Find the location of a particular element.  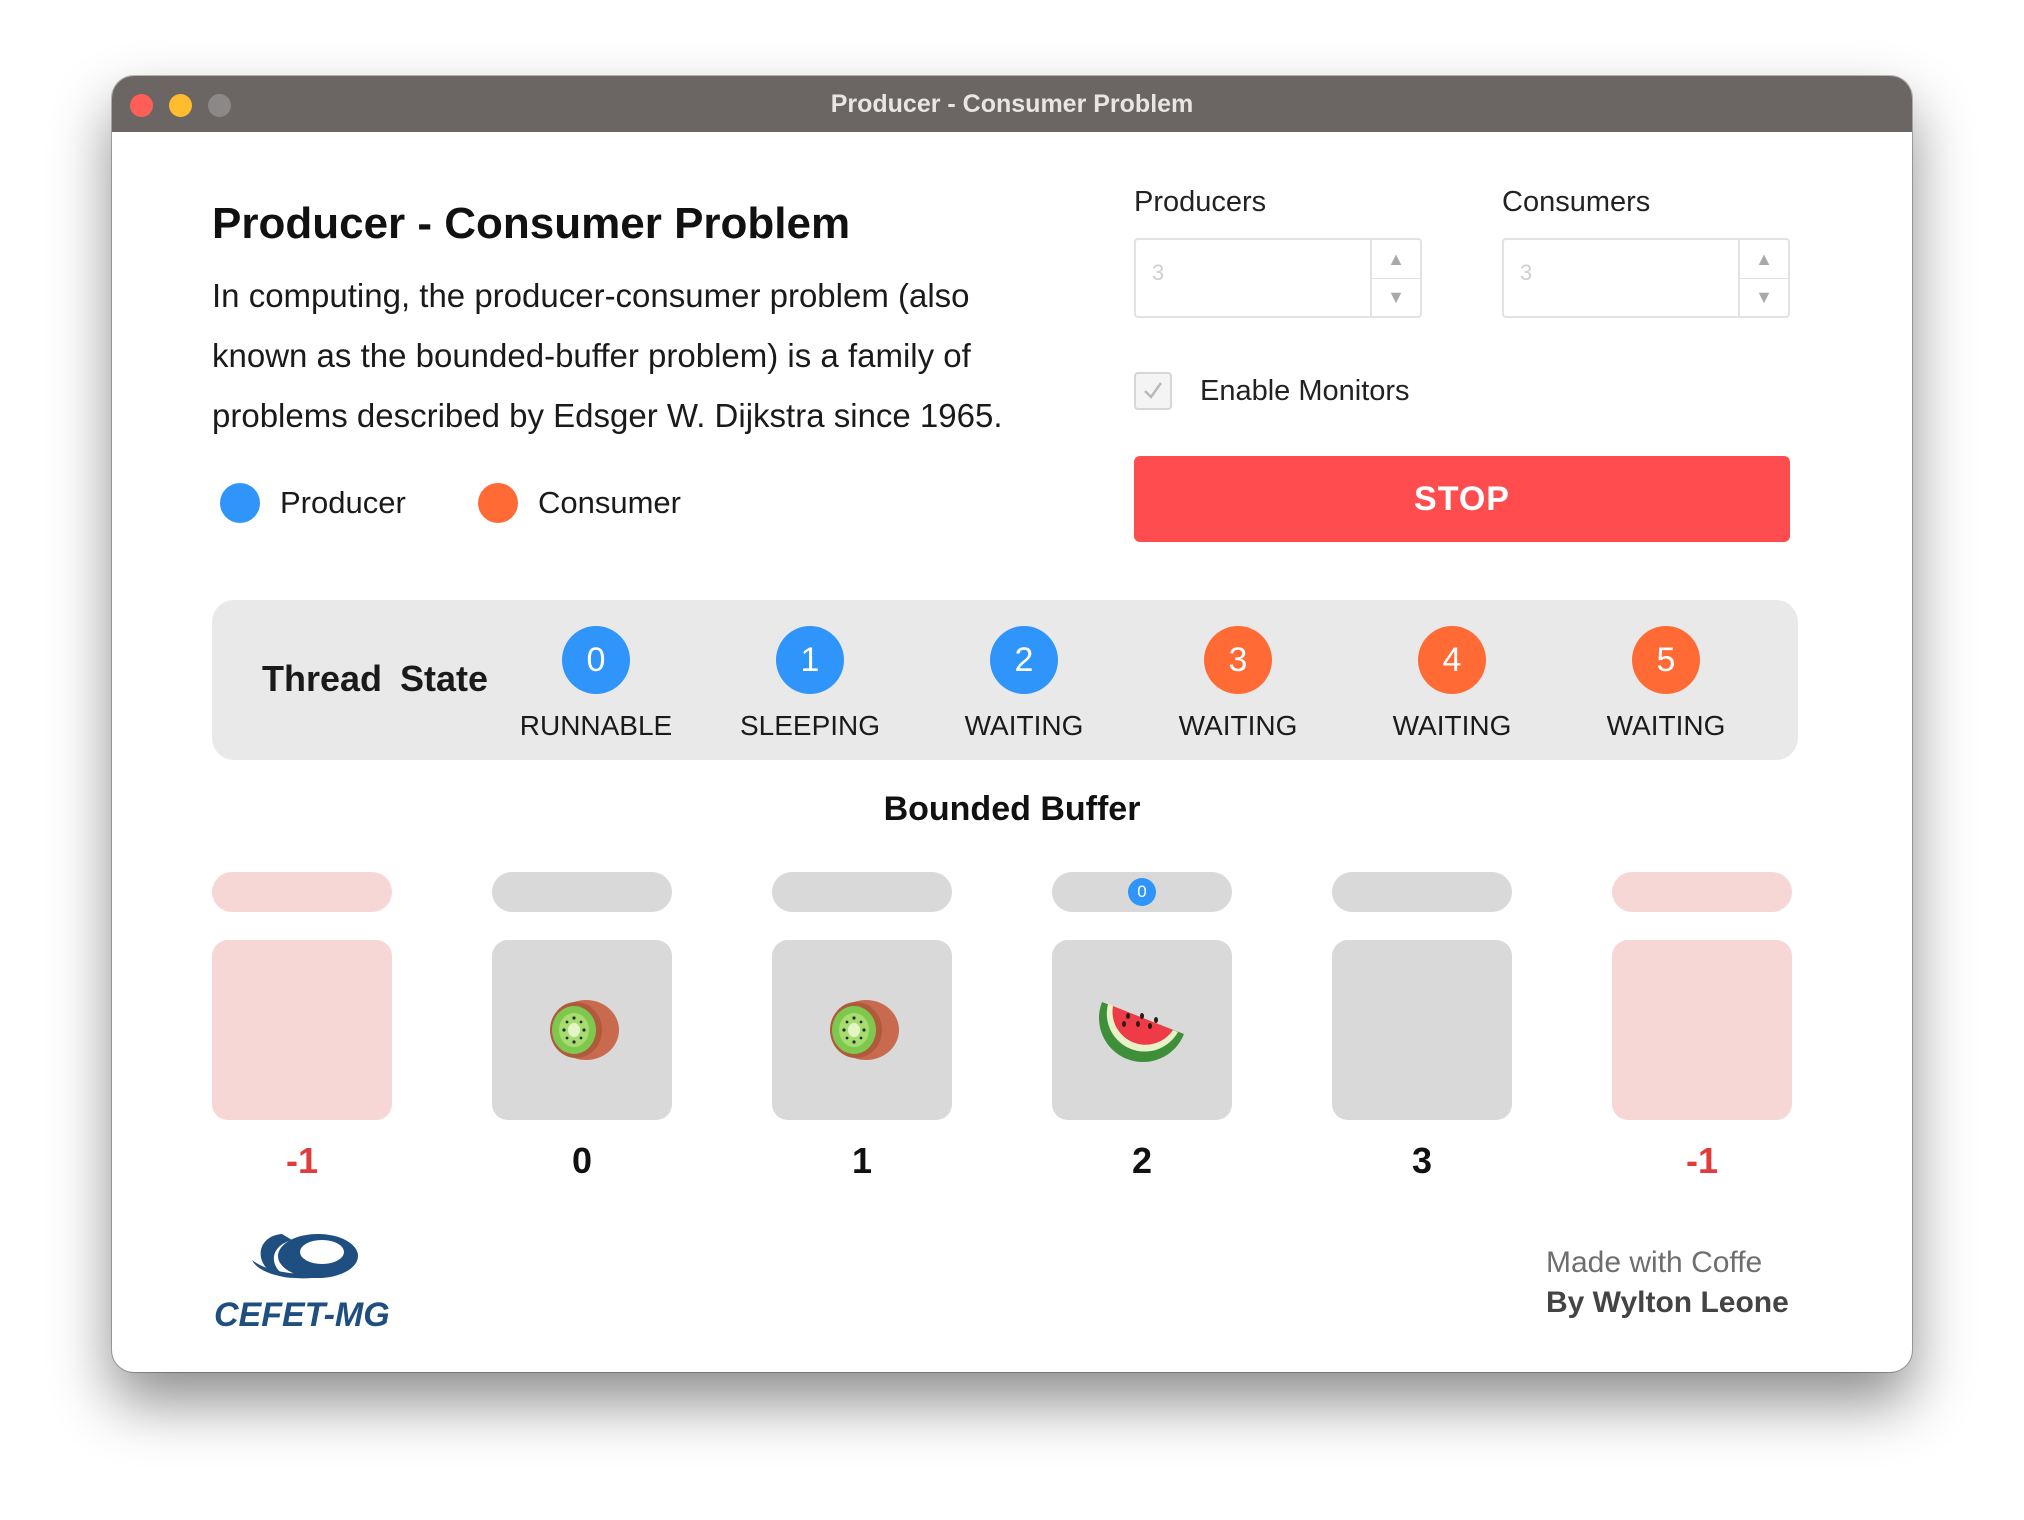

producers-label: Producers is located at coordinates (1200, 202).